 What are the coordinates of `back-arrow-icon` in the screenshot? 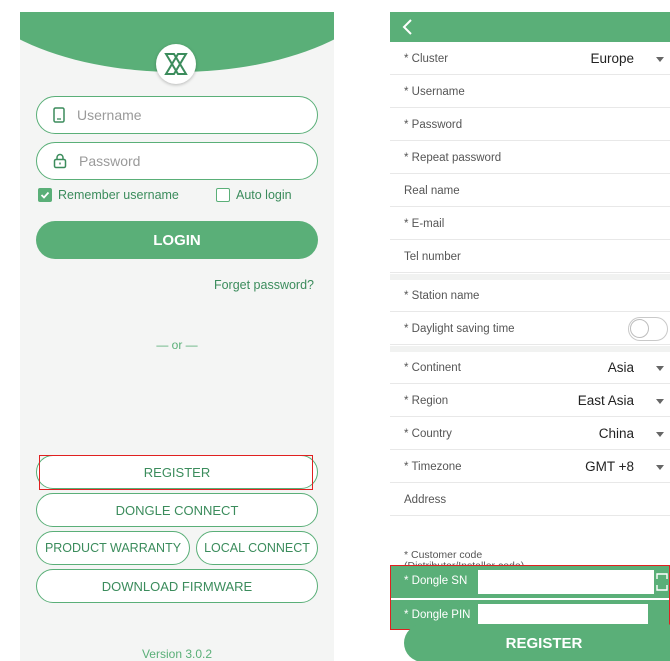 It's located at (408, 27).